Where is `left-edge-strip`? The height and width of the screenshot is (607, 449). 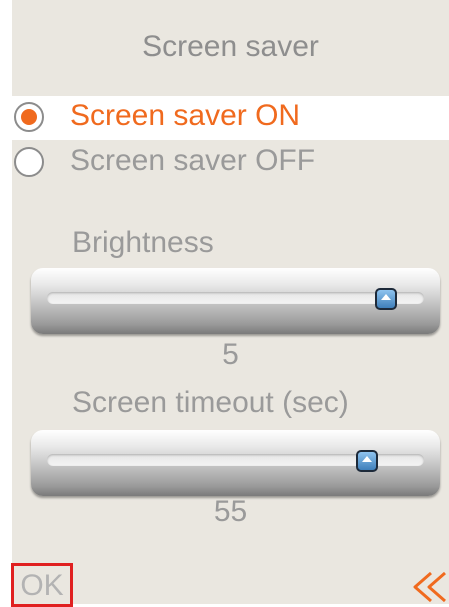 left-edge-strip is located at coordinates (6, 302).